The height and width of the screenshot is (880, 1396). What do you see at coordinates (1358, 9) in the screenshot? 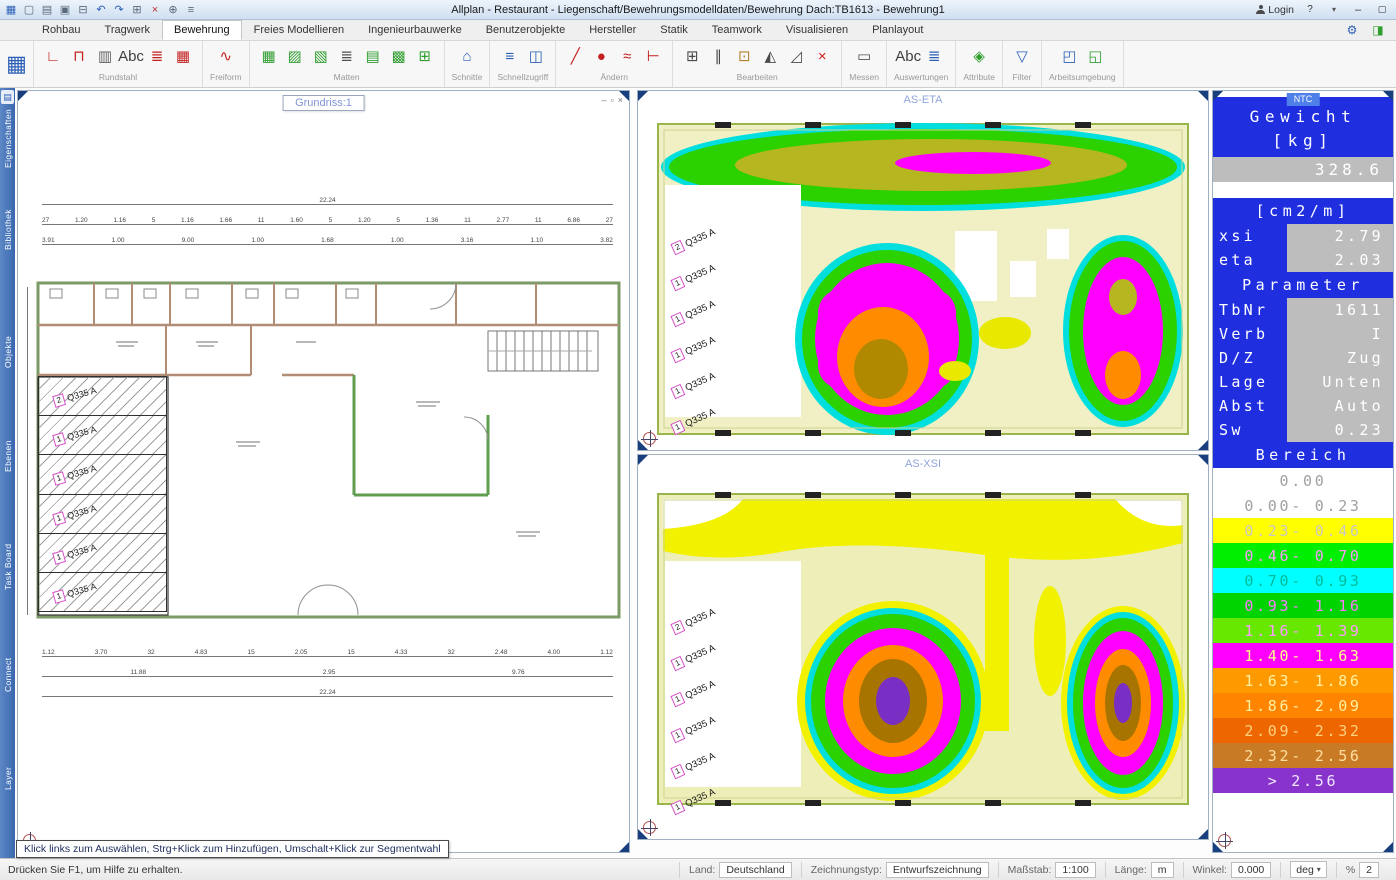
I see `minimize-window-icon` at bounding box center [1358, 9].